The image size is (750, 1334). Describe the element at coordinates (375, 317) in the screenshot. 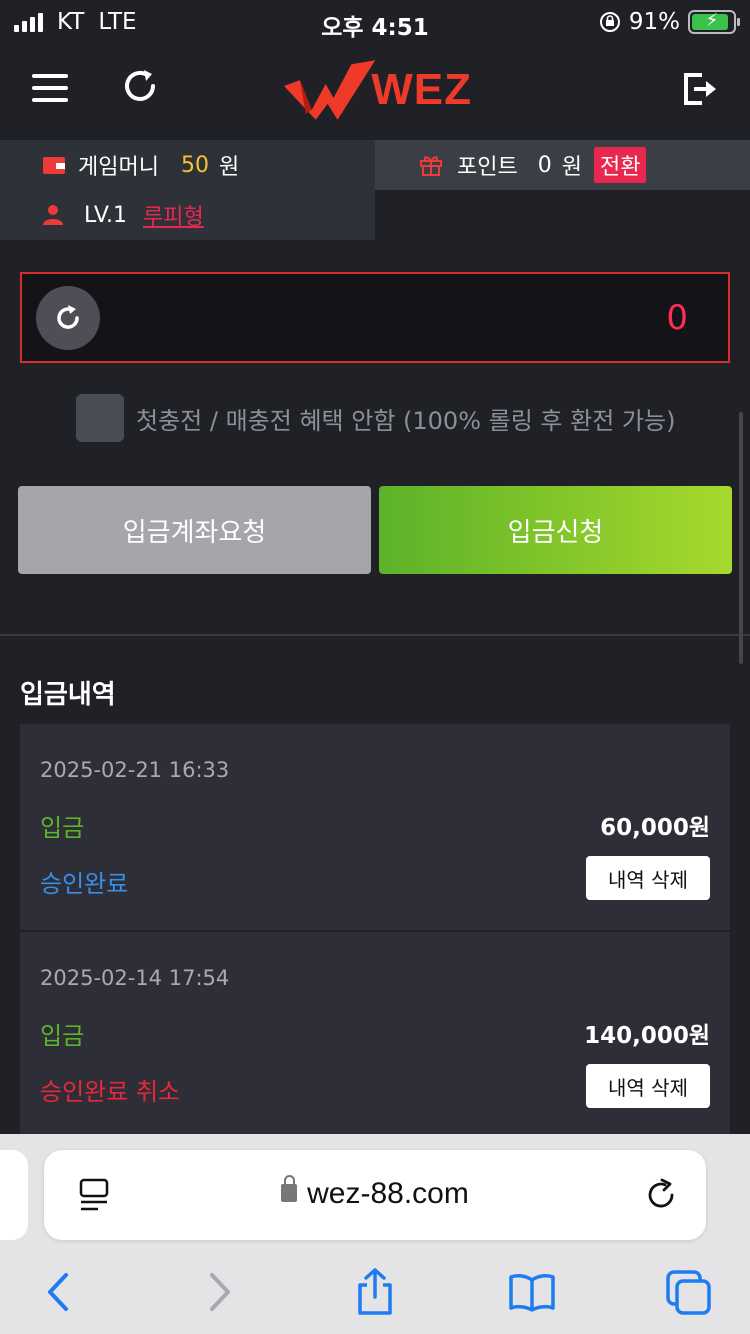

I see `deposit-amount-display: 0` at that location.